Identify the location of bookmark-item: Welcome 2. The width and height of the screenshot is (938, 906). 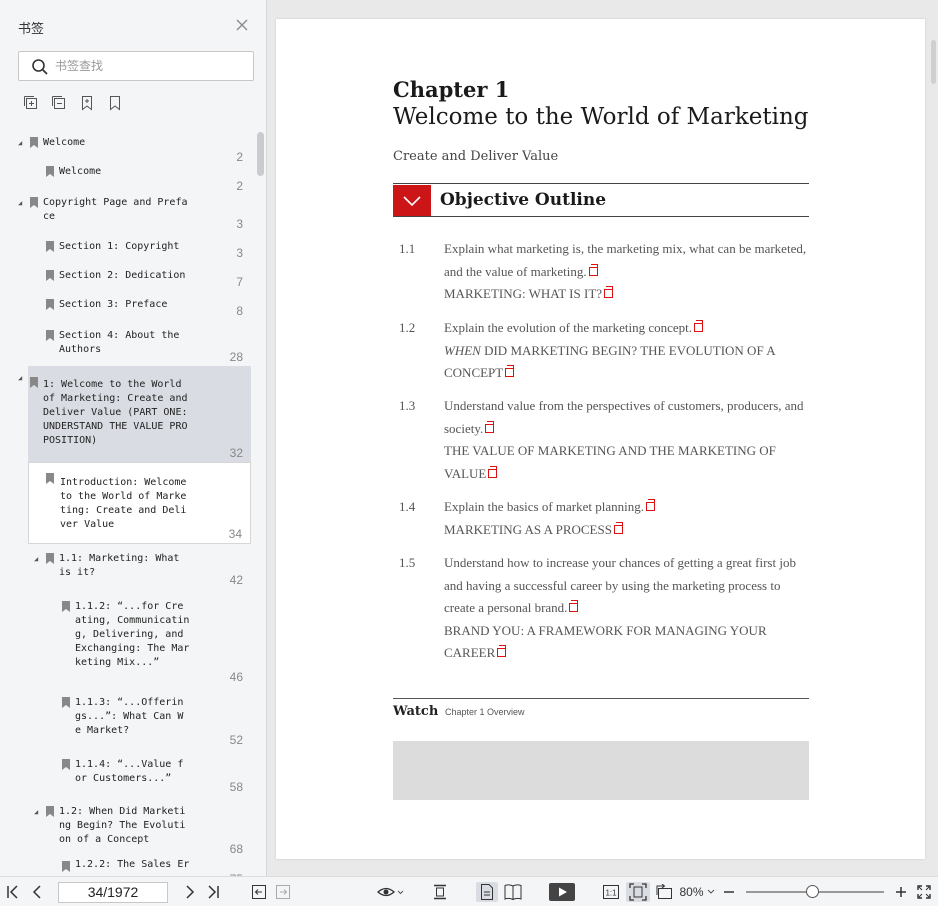
(136, 179).